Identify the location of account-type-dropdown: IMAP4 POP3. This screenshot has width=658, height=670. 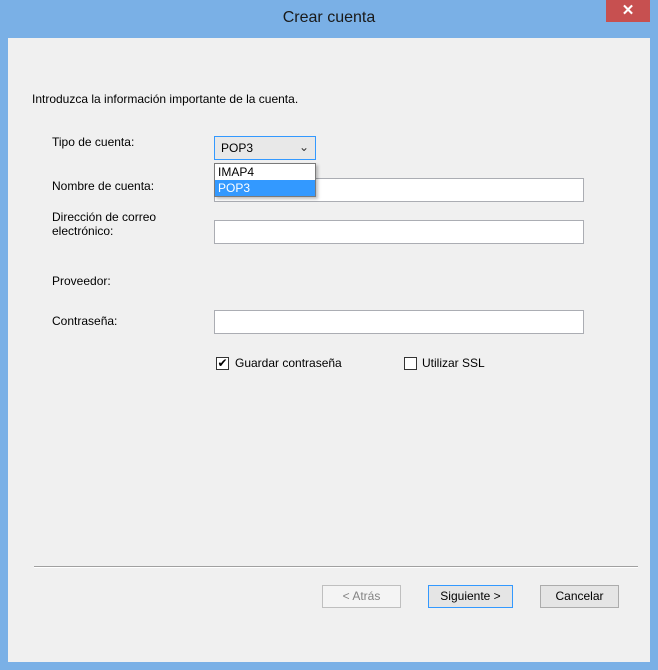
(265, 180).